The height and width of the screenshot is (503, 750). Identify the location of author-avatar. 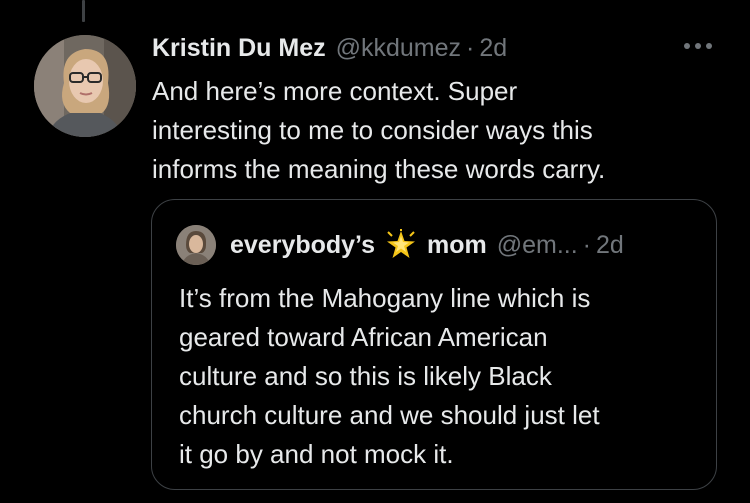
(85, 86).